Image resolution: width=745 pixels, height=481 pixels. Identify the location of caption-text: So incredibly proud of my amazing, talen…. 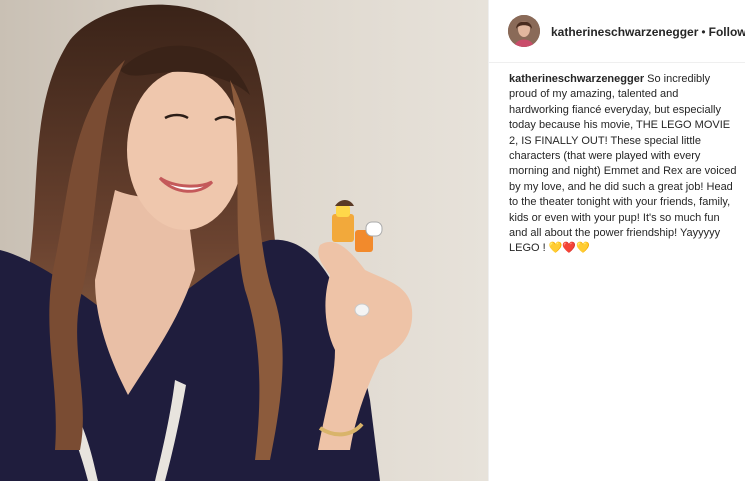
(623, 164).